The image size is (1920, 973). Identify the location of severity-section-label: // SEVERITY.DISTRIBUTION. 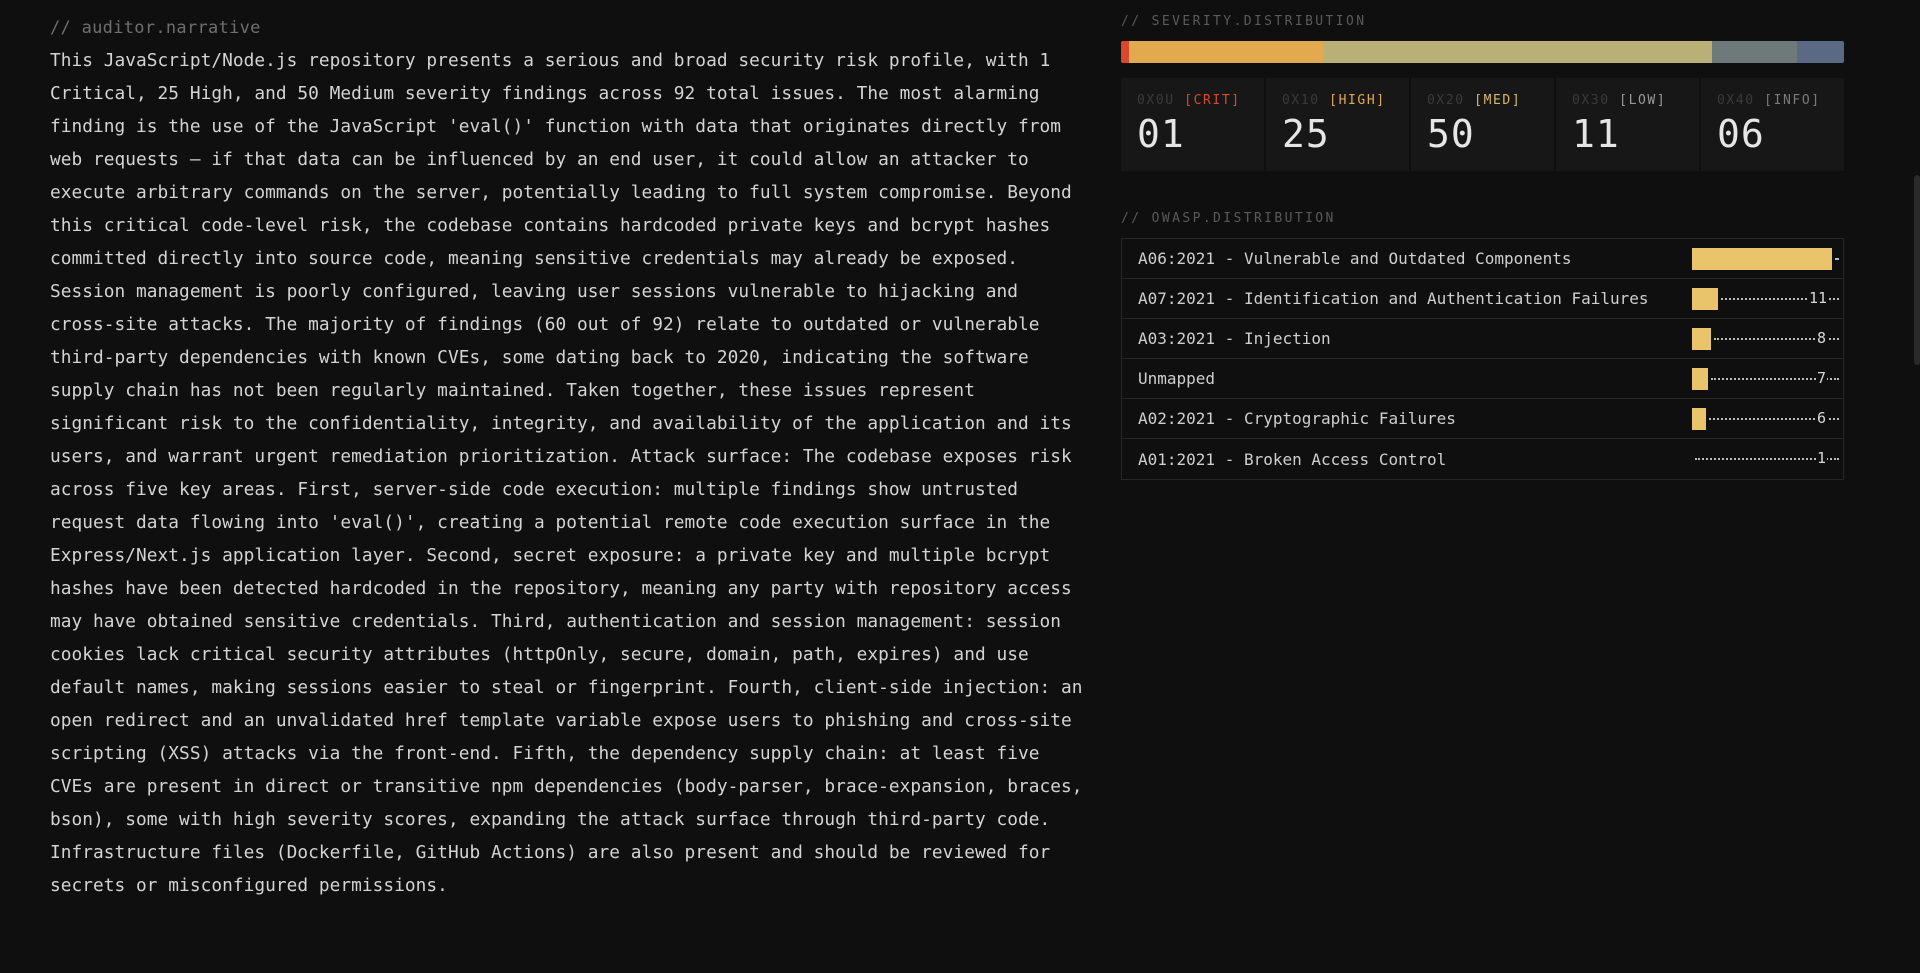
(1244, 21).